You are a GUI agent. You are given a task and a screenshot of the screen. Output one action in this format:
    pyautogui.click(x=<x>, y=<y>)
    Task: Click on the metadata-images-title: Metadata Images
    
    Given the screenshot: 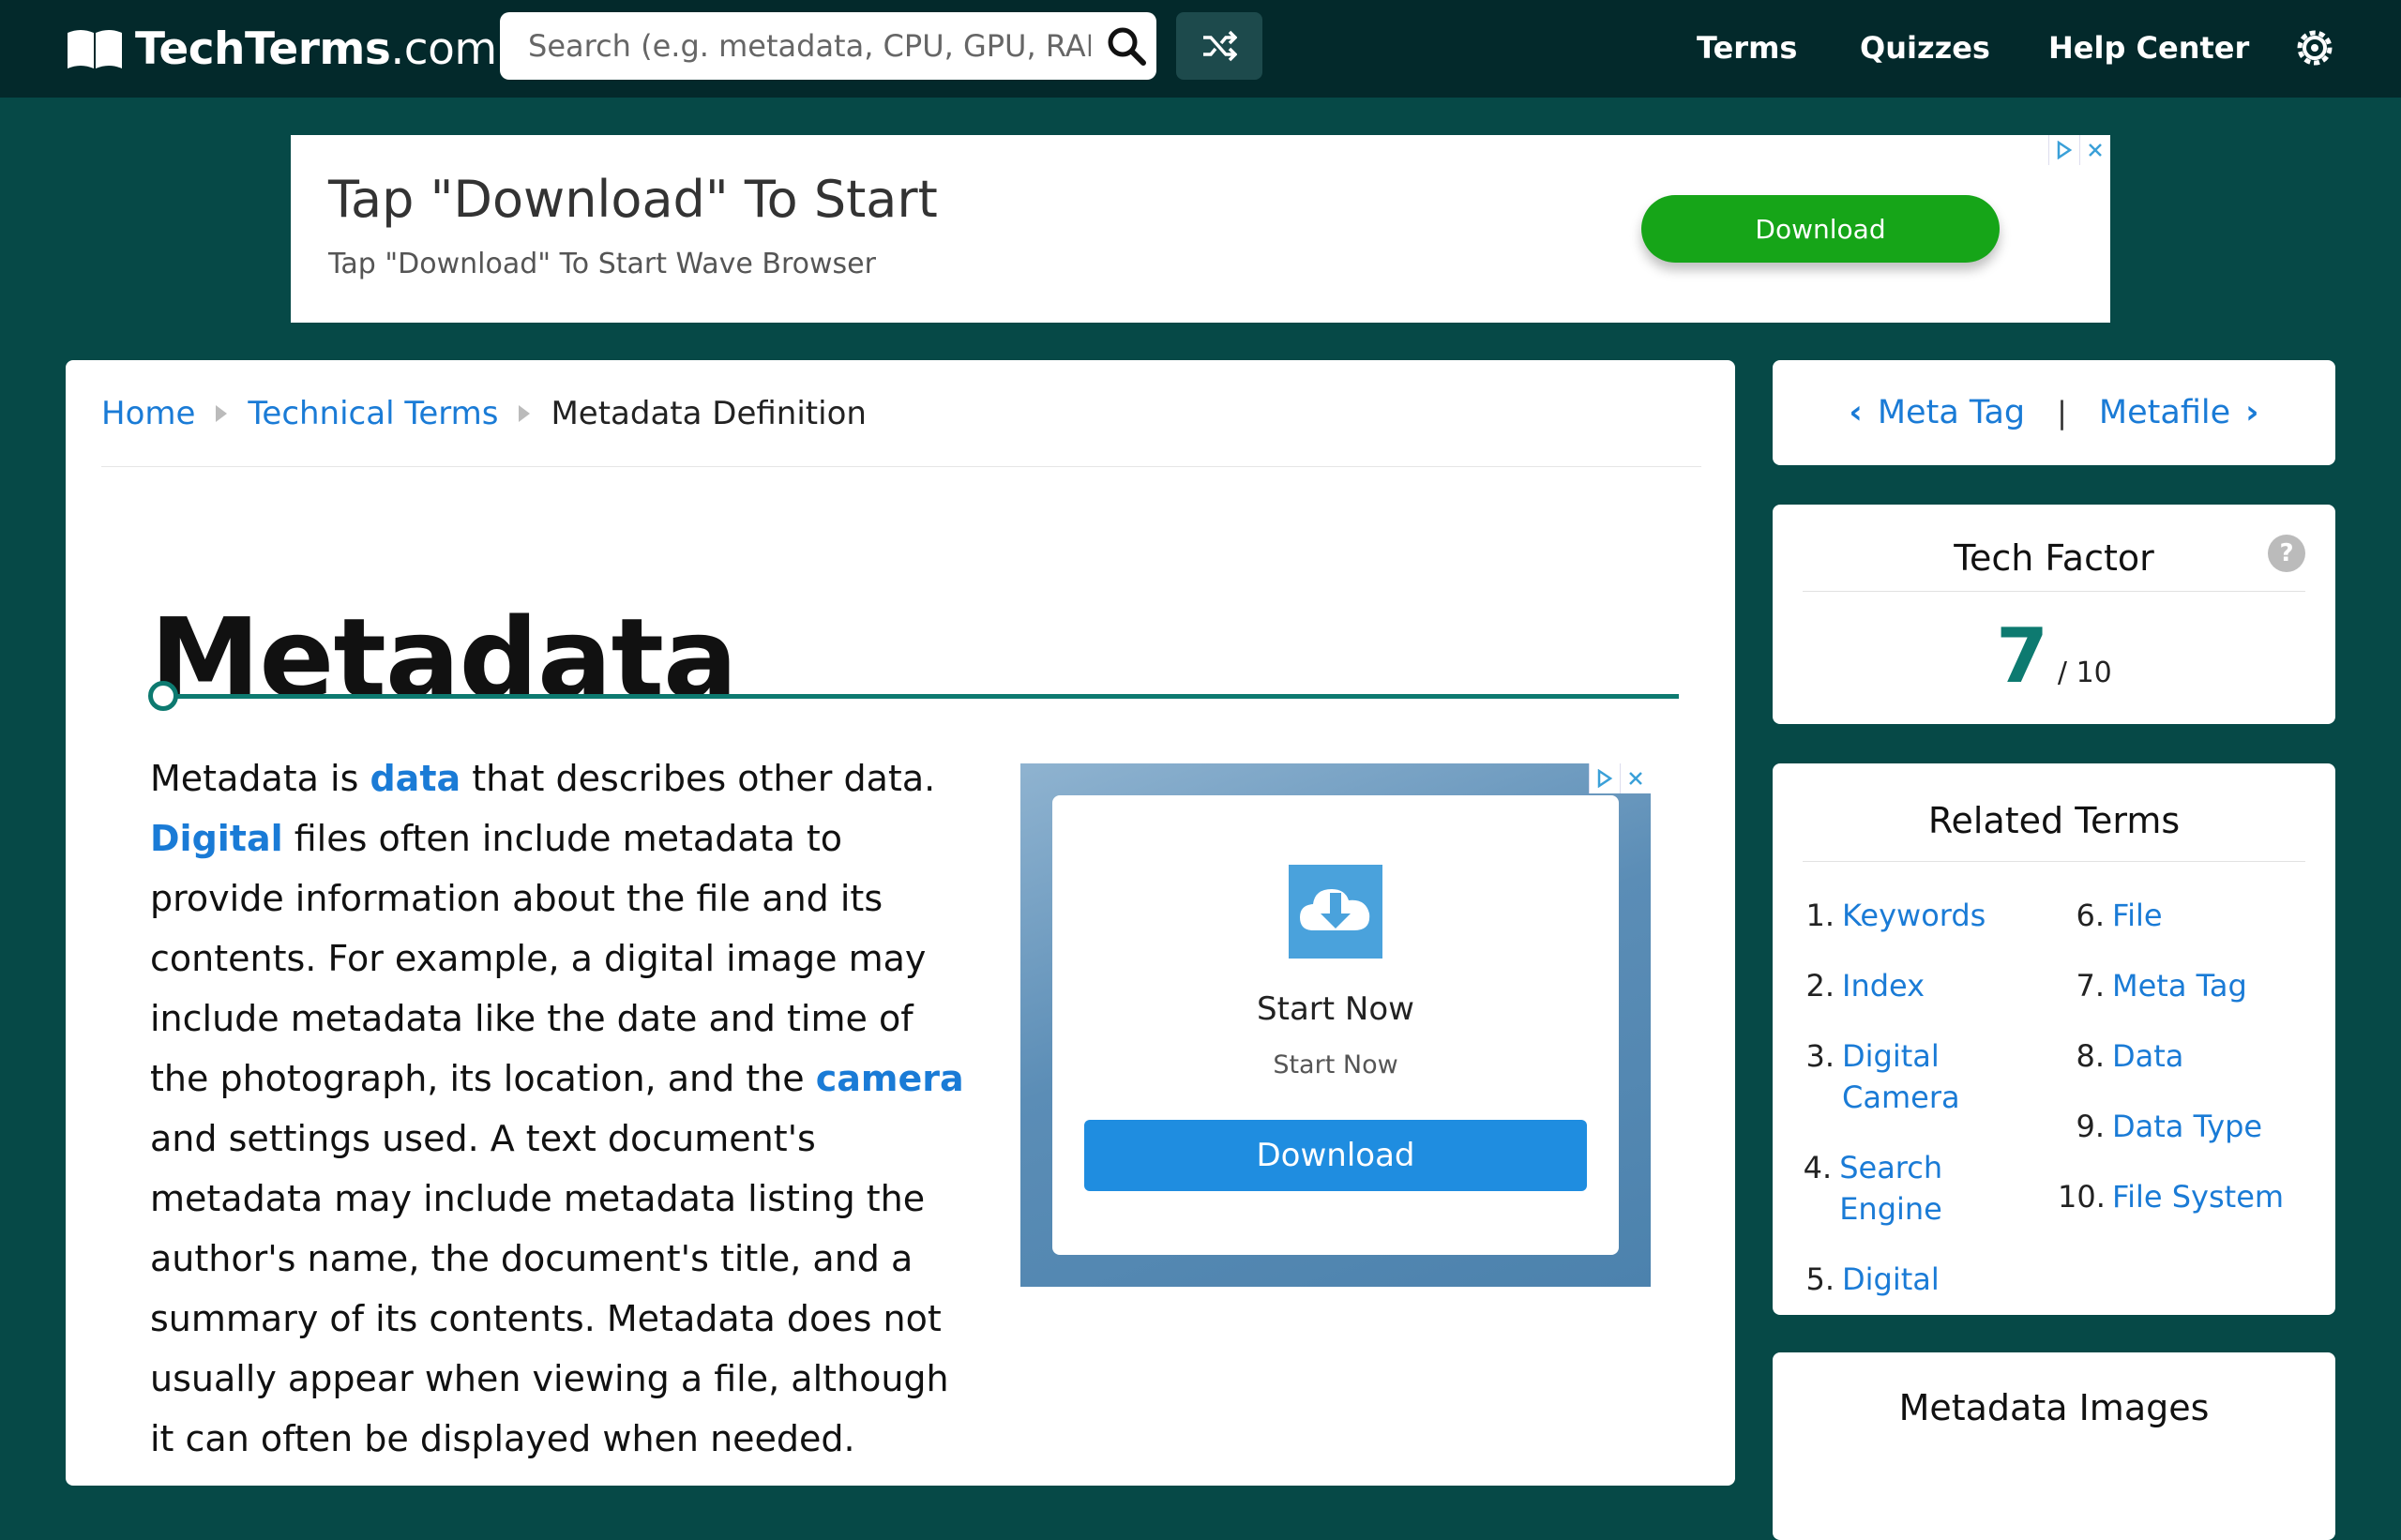 What is the action you would take?
    pyautogui.click(x=2054, y=1407)
    